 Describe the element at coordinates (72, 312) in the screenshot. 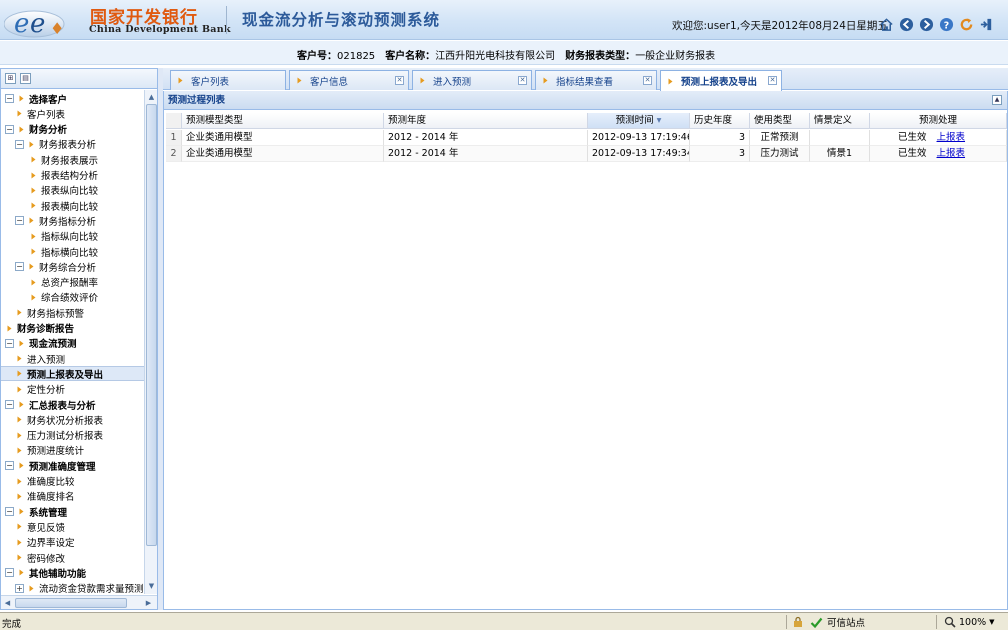

I see `tree-node: 财务指标预警` at that location.